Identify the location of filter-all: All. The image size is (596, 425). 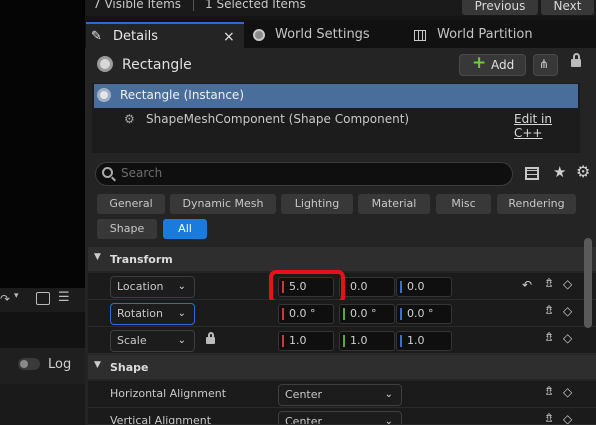
(185, 229).